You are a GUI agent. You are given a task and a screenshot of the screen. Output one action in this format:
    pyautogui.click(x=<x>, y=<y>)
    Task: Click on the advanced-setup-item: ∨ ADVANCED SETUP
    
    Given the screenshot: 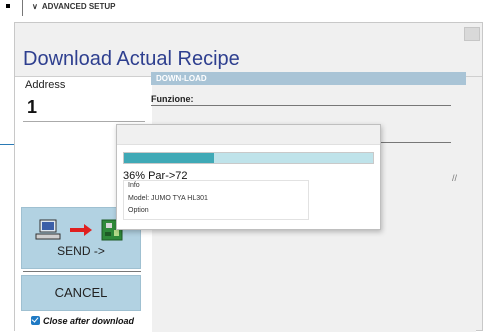 What is the action you would take?
    pyautogui.click(x=74, y=6)
    